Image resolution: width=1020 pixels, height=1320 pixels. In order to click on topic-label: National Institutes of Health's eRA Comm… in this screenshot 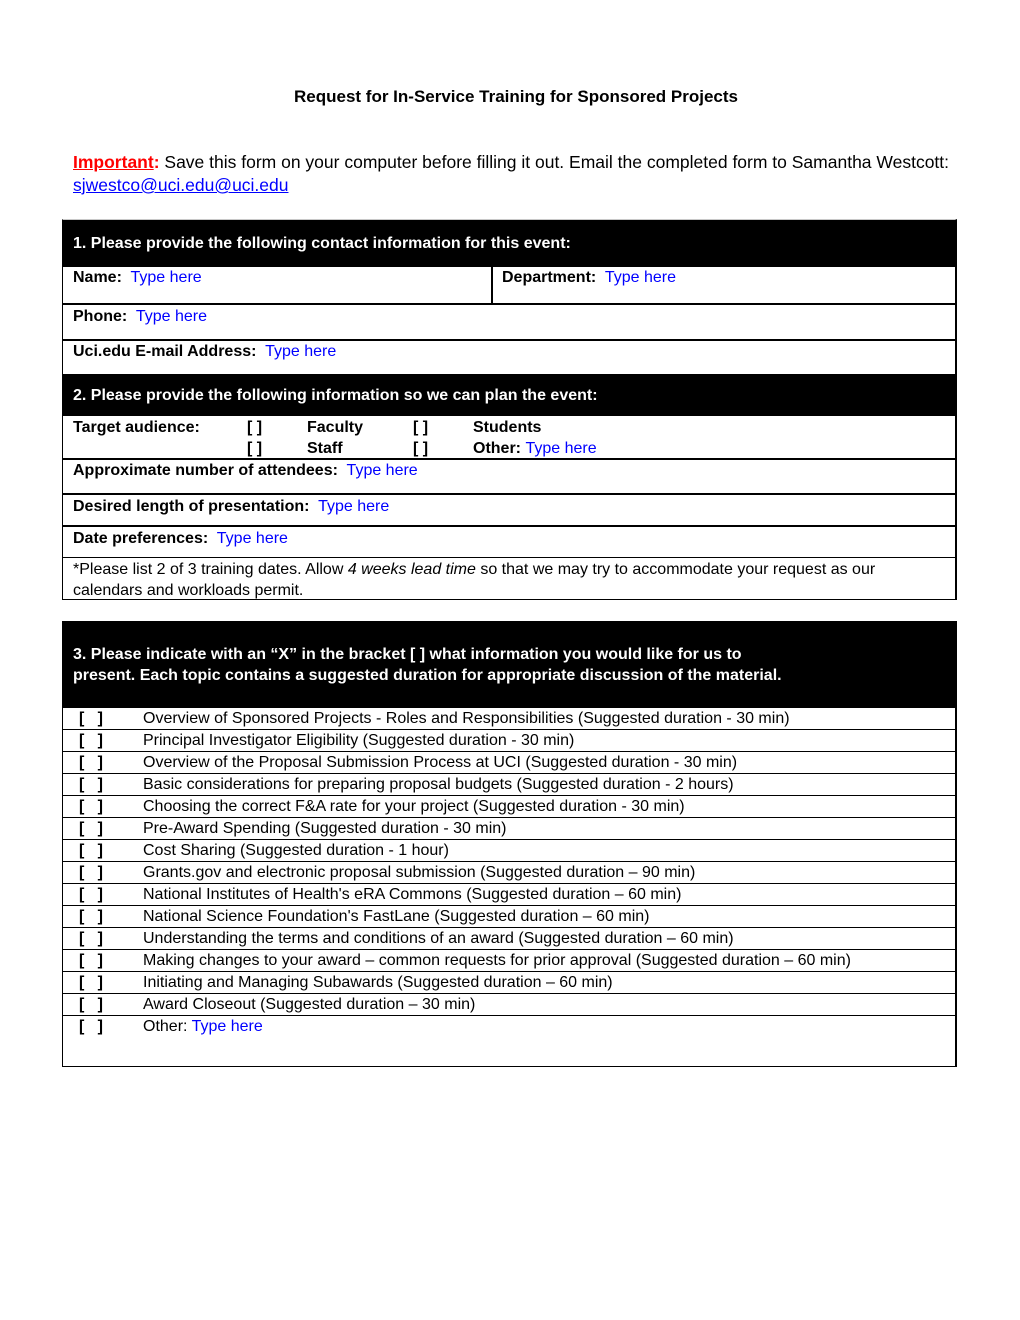, I will do `click(412, 894)`.